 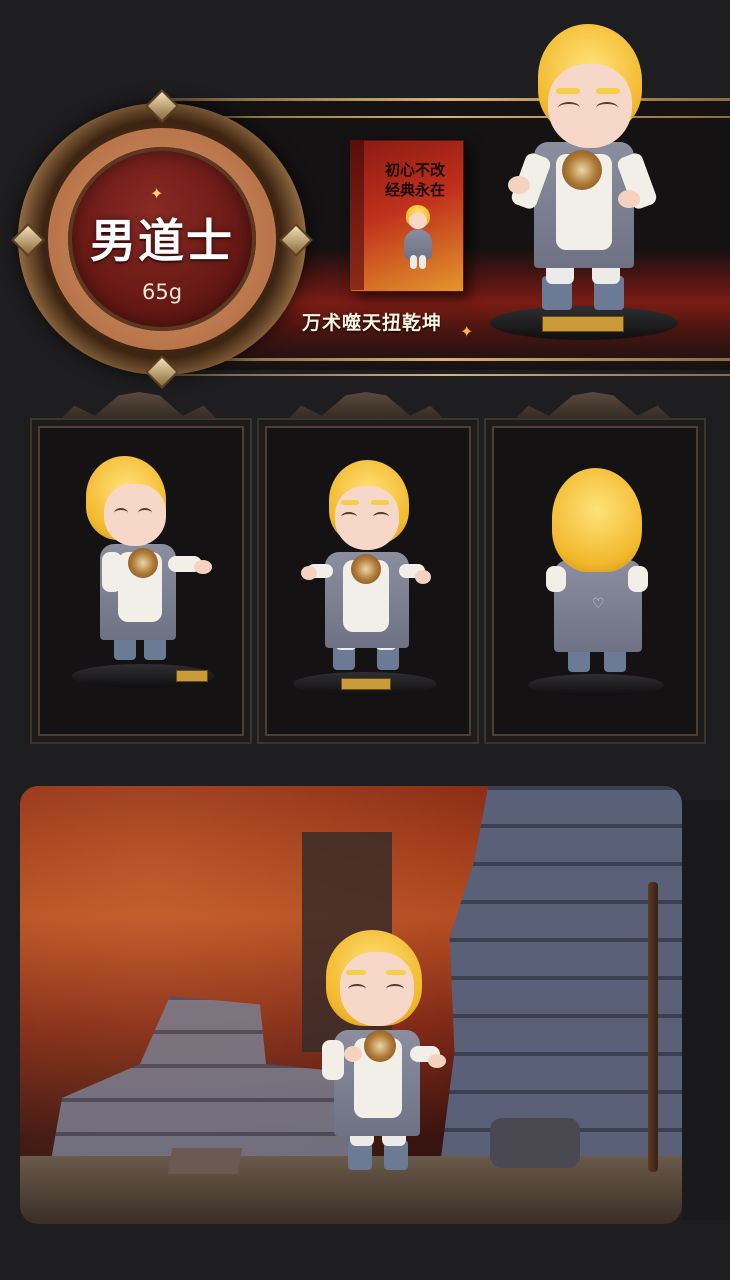 I want to click on box-figure-image, so click(x=418, y=240).